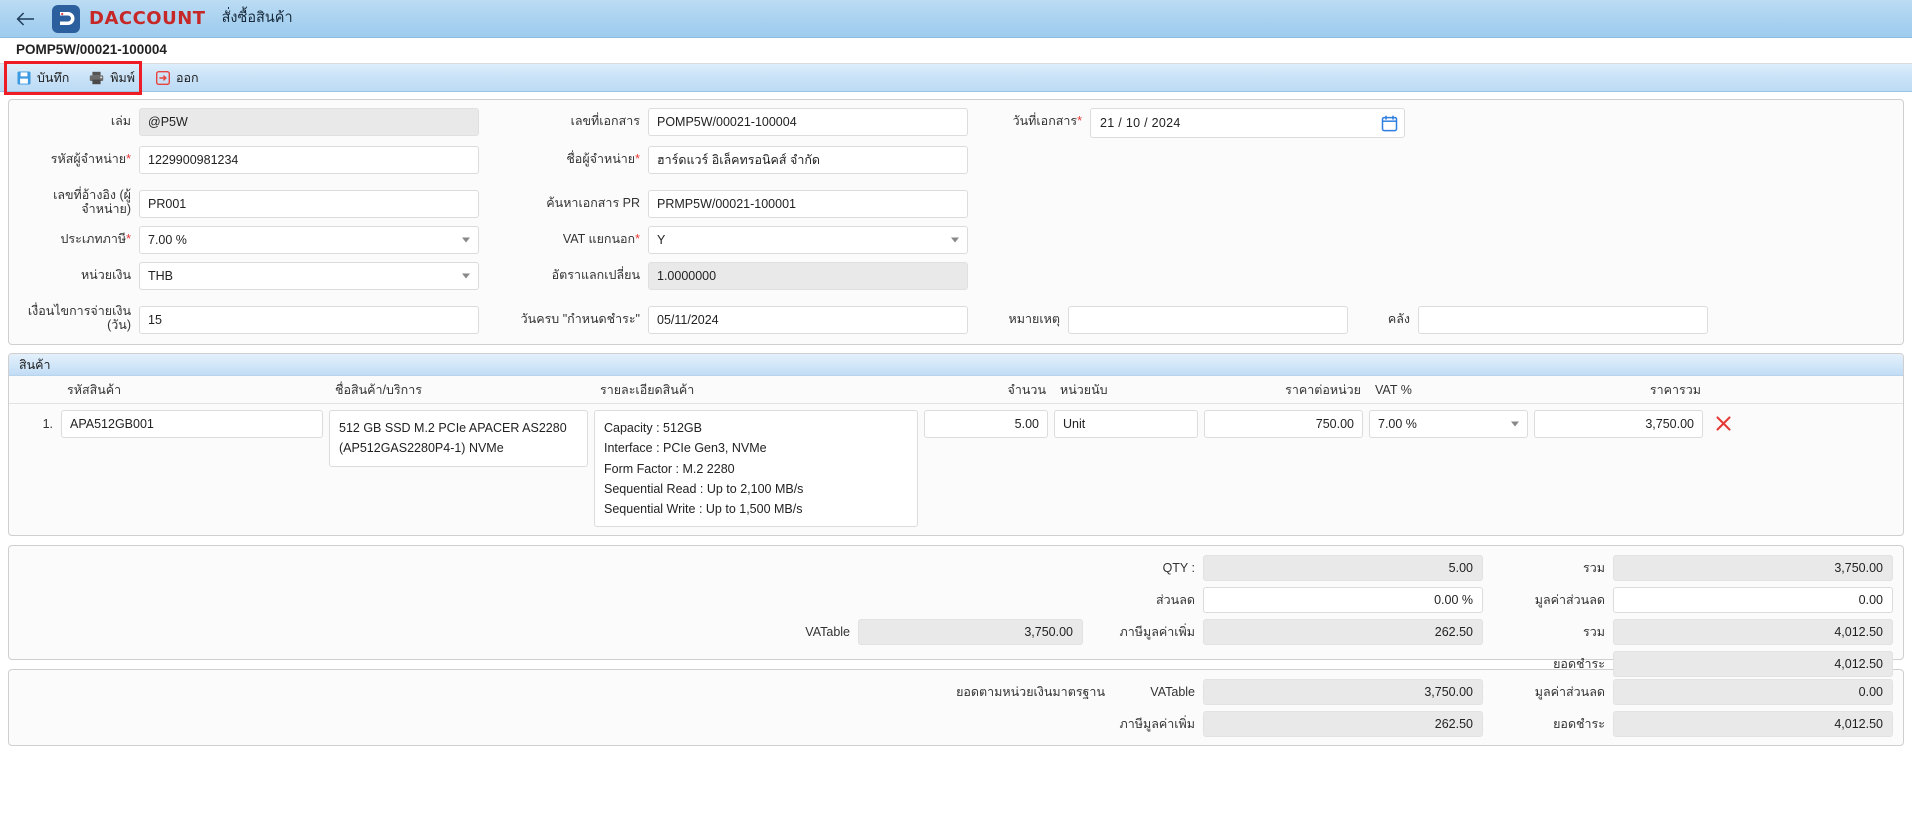 Image resolution: width=1912 pixels, height=835 pixels. I want to click on vat-outside-label: VAT แยกนอก*, so click(601, 239).